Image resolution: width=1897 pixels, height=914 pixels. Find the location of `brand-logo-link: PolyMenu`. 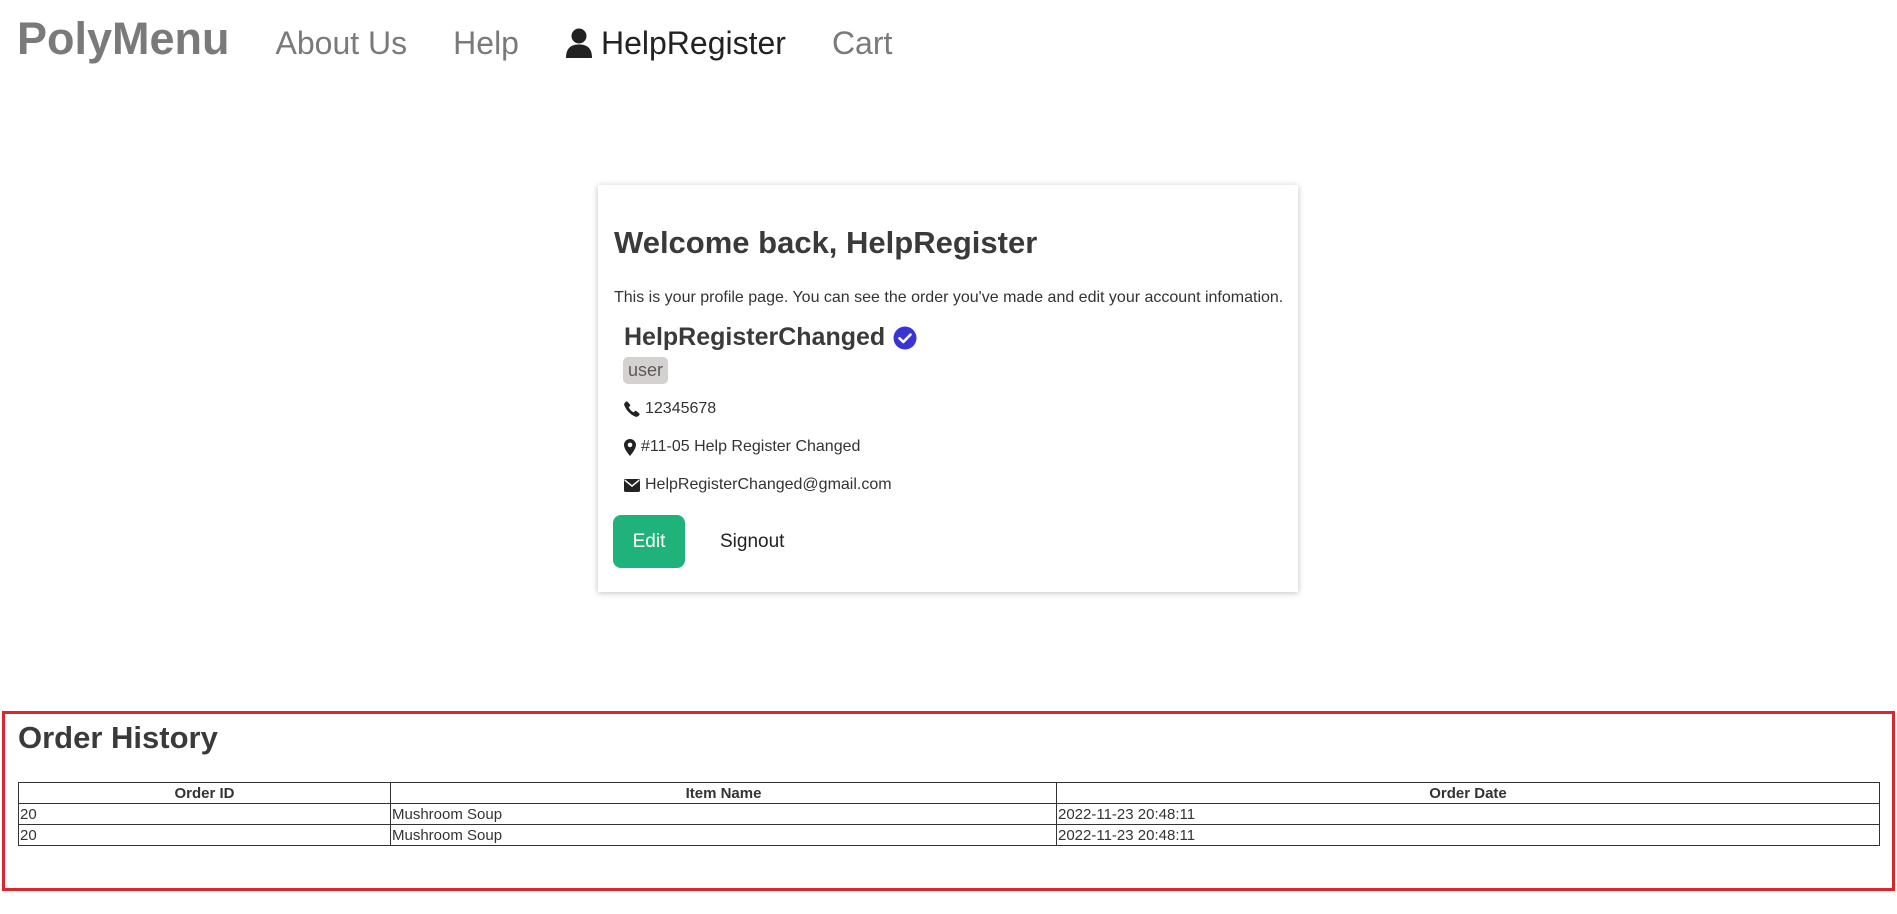

brand-logo-link: PolyMenu is located at coordinates (123, 38).